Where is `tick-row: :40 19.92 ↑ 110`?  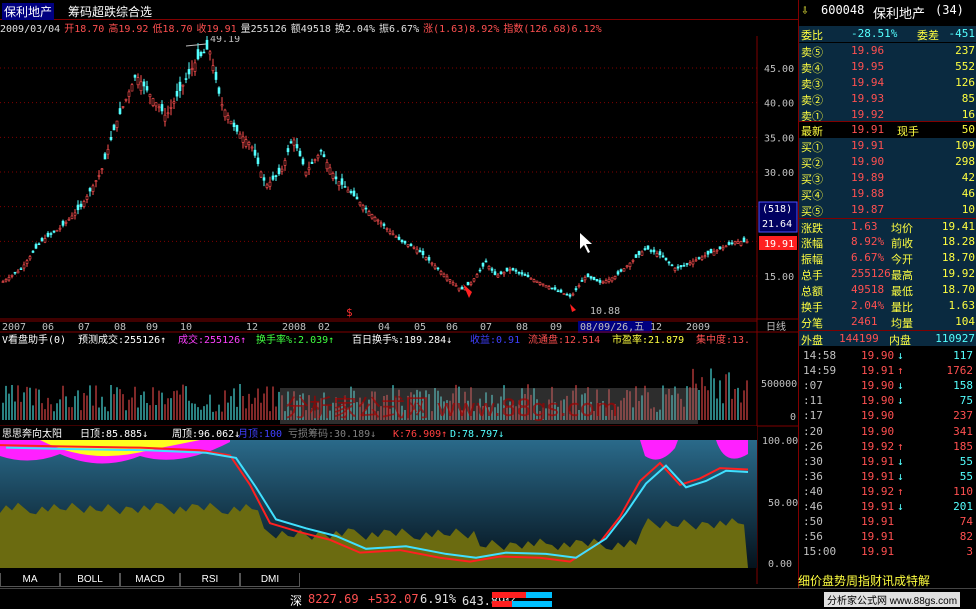 tick-row: :40 19.92 ↑ 110 is located at coordinates (887, 491).